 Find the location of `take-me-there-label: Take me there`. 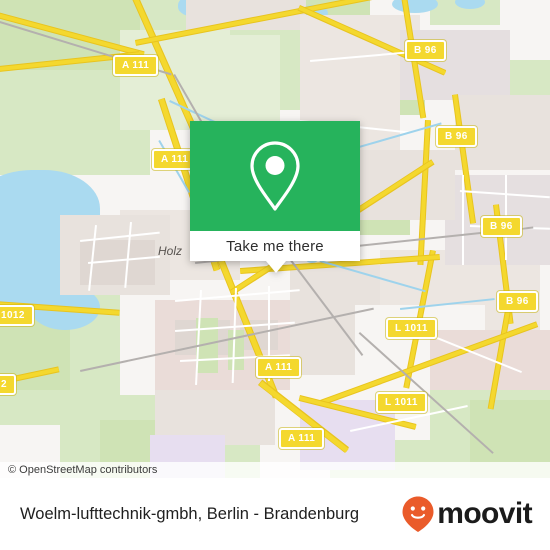

take-me-there-label: Take me there is located at coordinates (275, 246).